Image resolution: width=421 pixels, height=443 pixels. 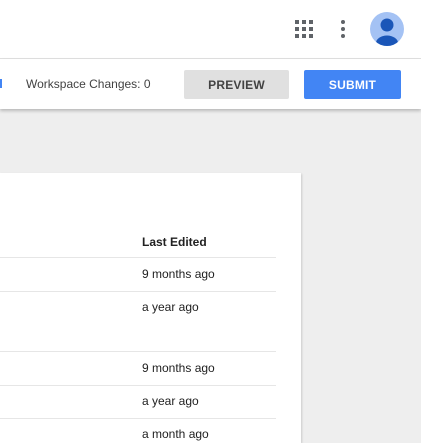 I want to click on last-edited-cell: a month ago, so click(x=175, y=434).